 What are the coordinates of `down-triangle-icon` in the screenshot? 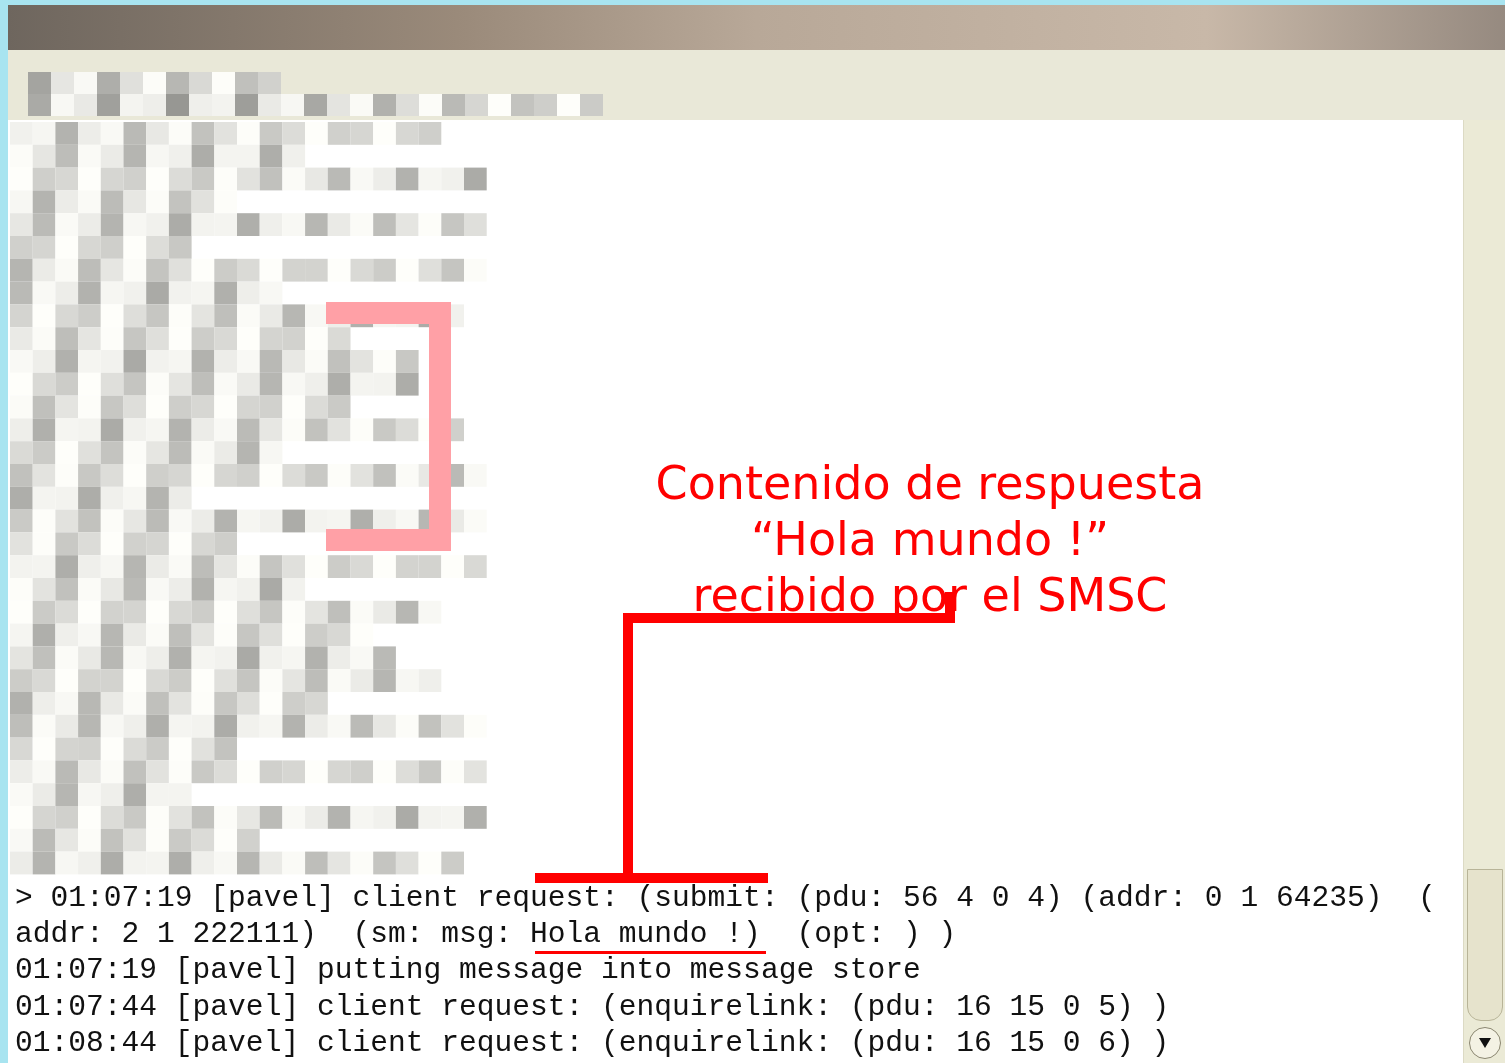 It's located at (1484, 1043).